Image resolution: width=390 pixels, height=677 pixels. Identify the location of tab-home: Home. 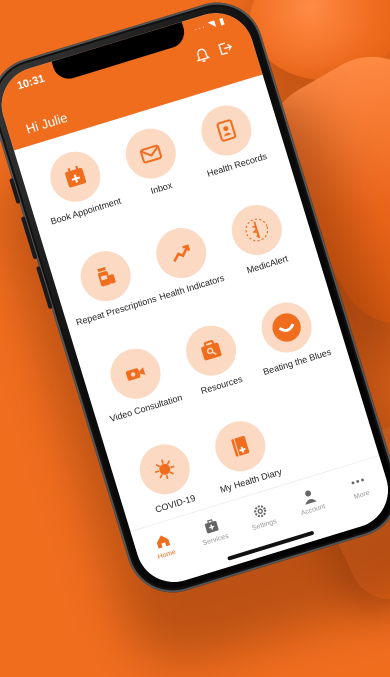
(163, 546).